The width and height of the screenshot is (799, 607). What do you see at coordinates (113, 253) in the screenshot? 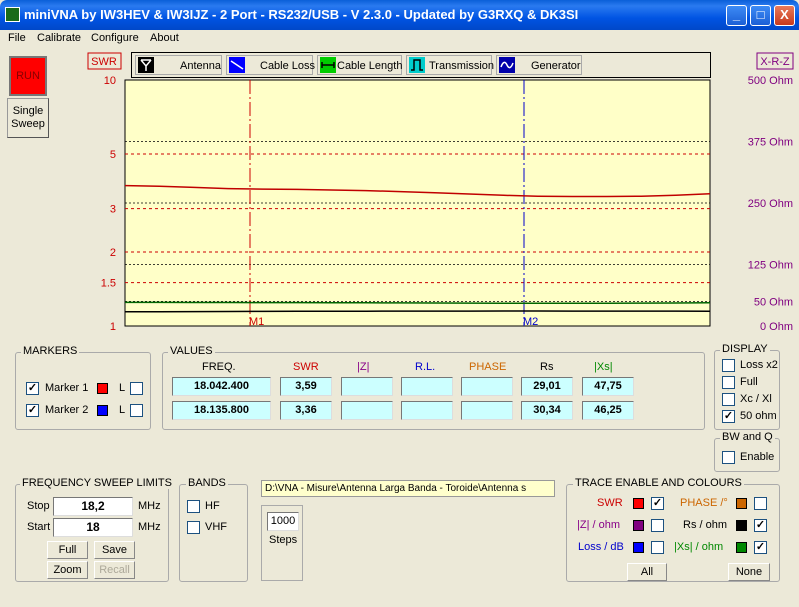
I see `swr-tick-label: 2` at bounding box center [113, 253].